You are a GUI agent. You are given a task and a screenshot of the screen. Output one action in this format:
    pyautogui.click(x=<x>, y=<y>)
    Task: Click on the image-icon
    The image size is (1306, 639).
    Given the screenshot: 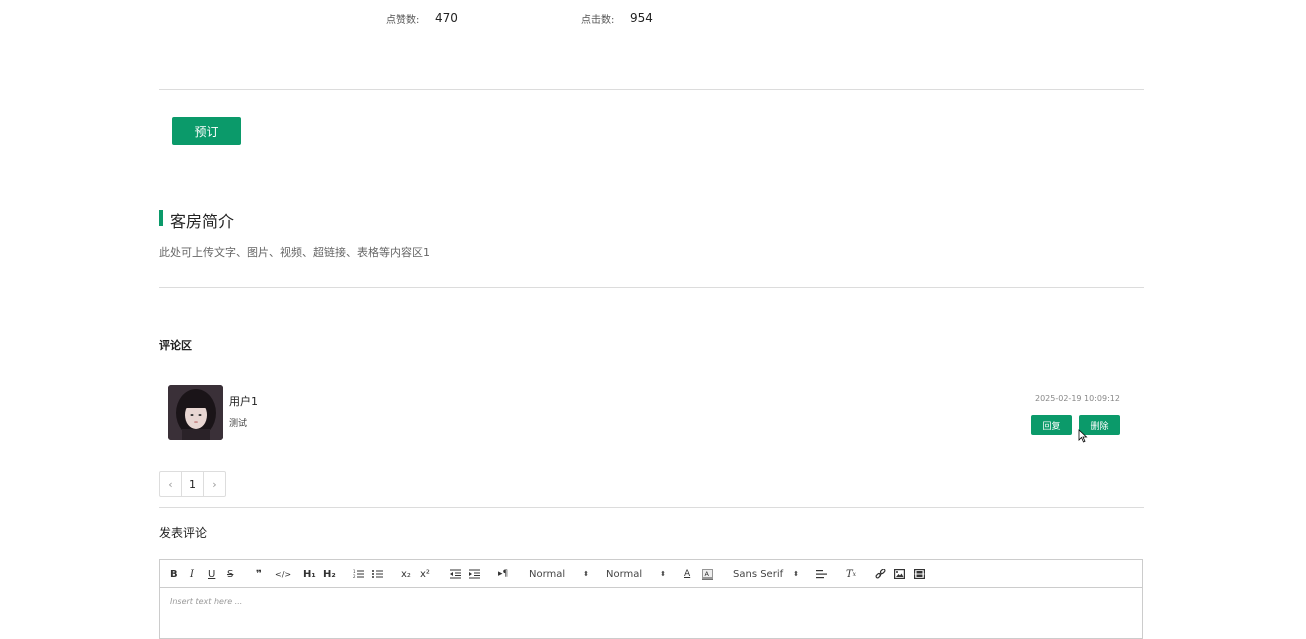 What is the action you would take?
    pyautogui.click(x=899, y=574)
    